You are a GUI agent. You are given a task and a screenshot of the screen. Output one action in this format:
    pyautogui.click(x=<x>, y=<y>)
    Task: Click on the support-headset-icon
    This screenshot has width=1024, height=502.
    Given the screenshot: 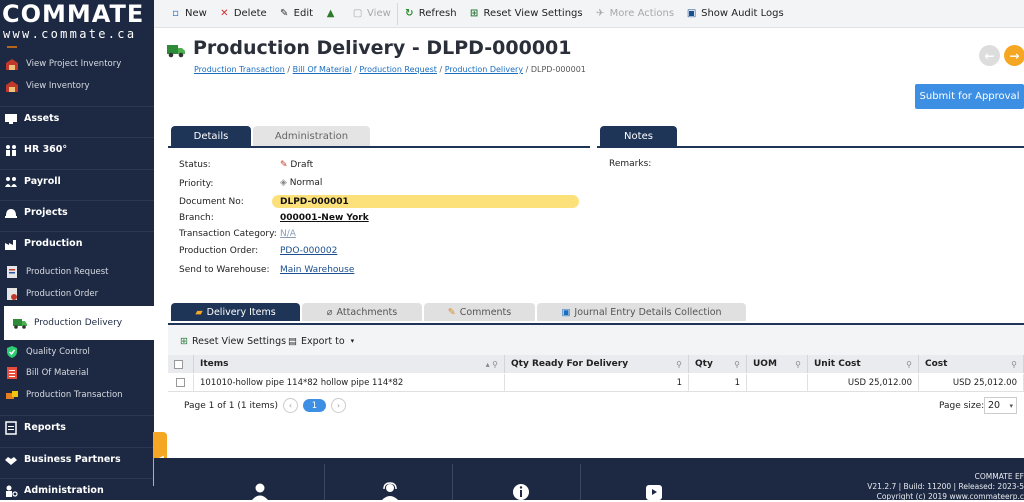 What is the action you would take?
    pyautogui.click(x=390, y=491)
    